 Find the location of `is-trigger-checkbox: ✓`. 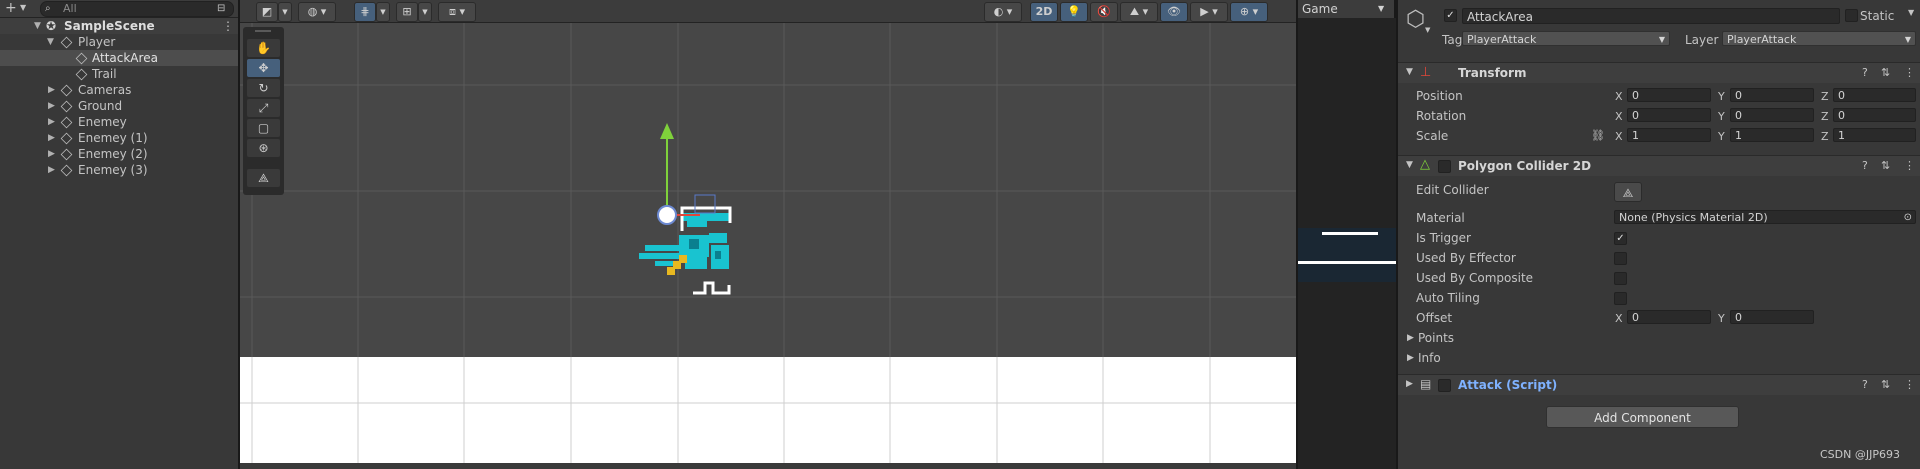

is-trigger-checkbox: ✓ is located at coordinates (1620, 238).